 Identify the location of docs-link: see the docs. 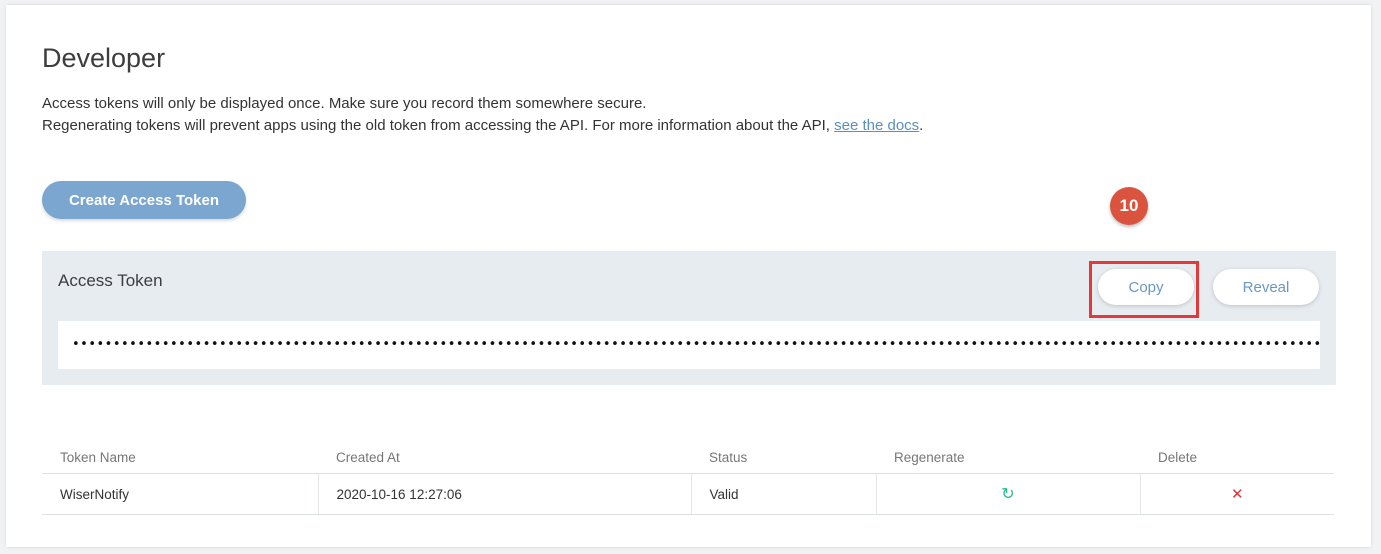
(876, 125).